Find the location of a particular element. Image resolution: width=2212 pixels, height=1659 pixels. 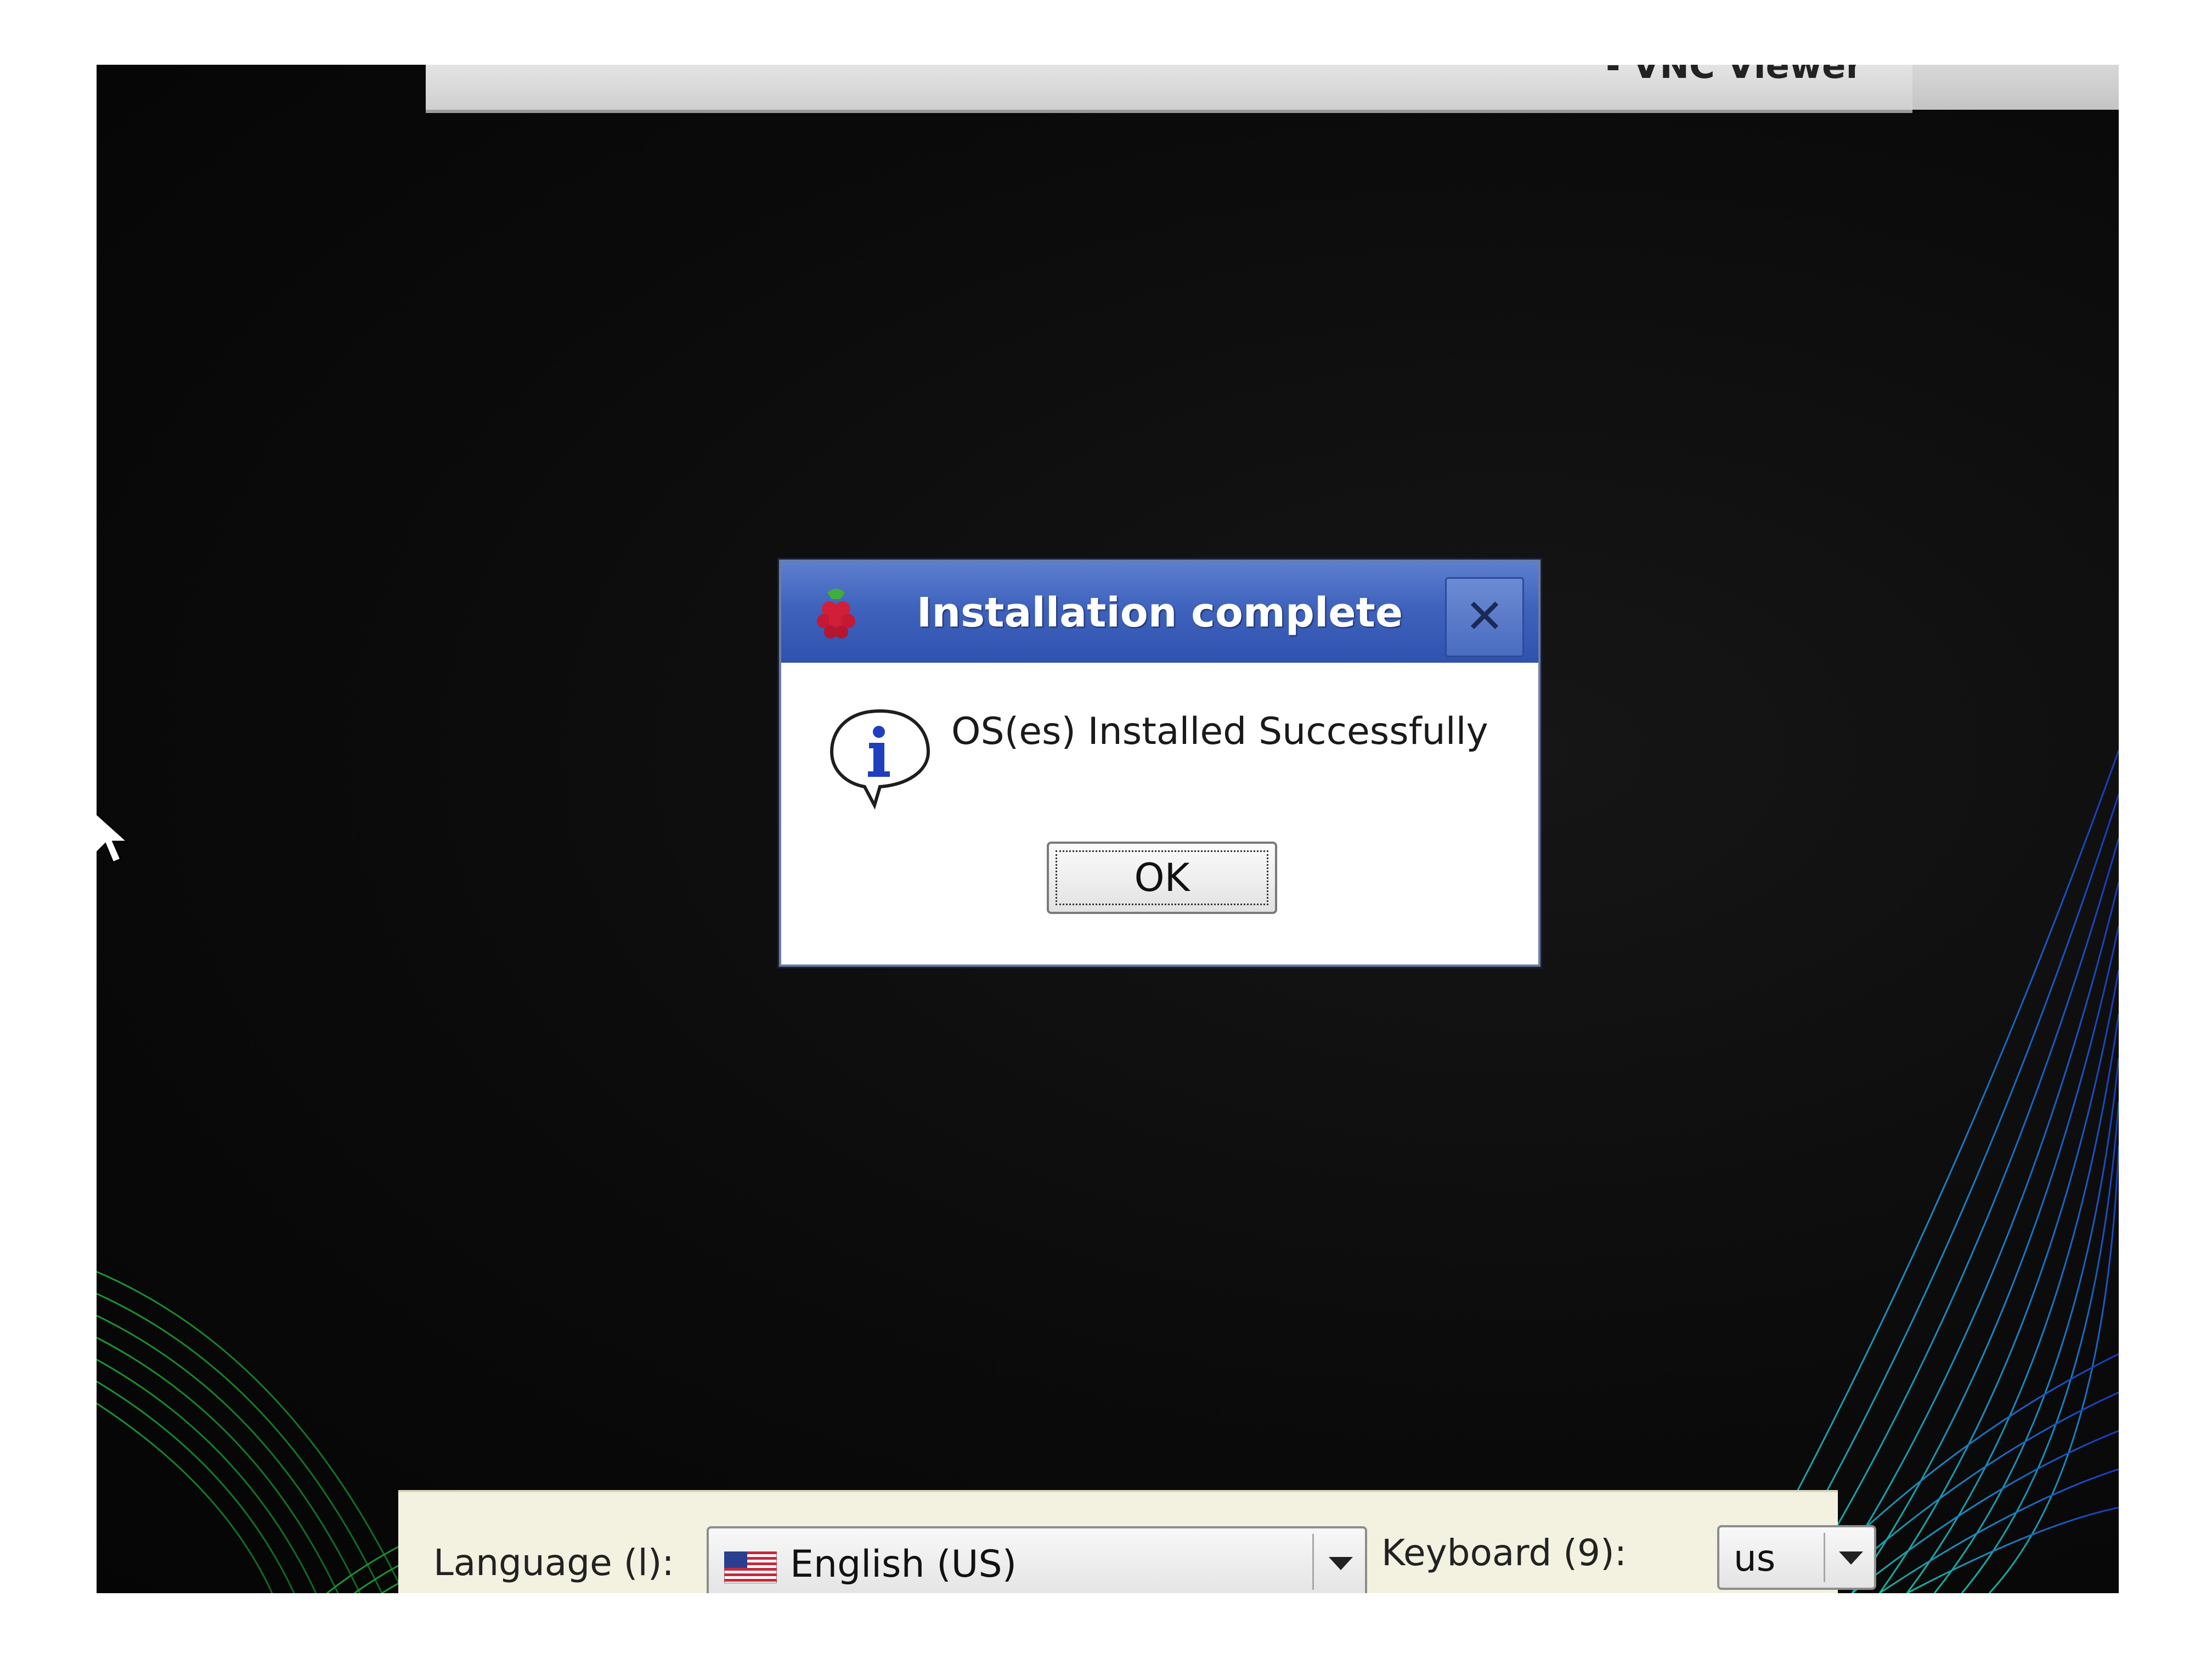

vnc-window-title: - VNC Viewer is located at coordinates (1734, 76).